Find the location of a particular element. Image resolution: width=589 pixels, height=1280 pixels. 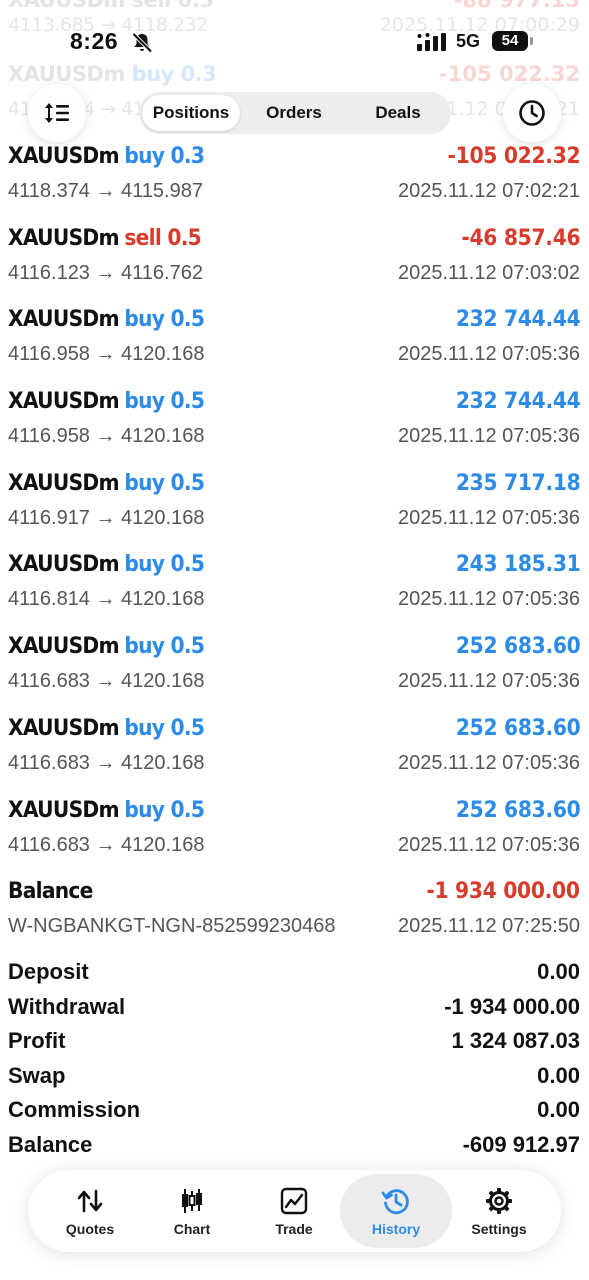

history-segmented-control: Positions Orders Deals is located at coordinates (295, 113).